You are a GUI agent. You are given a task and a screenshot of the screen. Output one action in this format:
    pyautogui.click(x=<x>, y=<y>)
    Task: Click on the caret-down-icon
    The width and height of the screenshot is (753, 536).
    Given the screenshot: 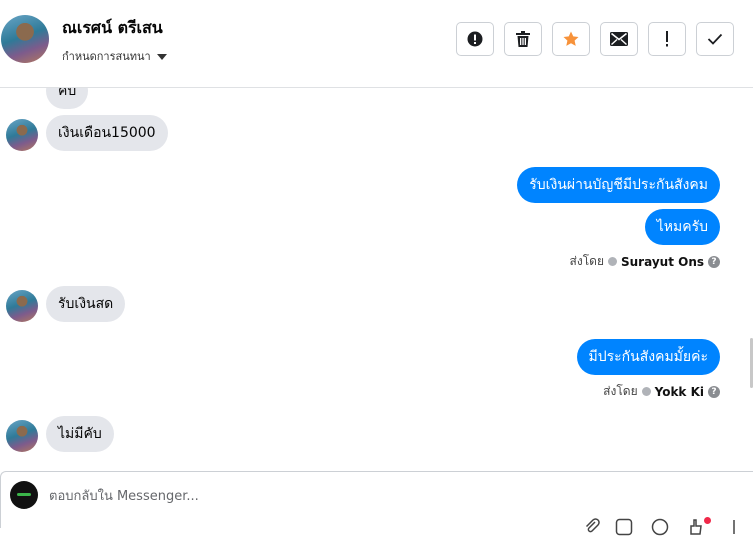 What is the action you would take?
    pyautogui.click(x=161, y=57)
    